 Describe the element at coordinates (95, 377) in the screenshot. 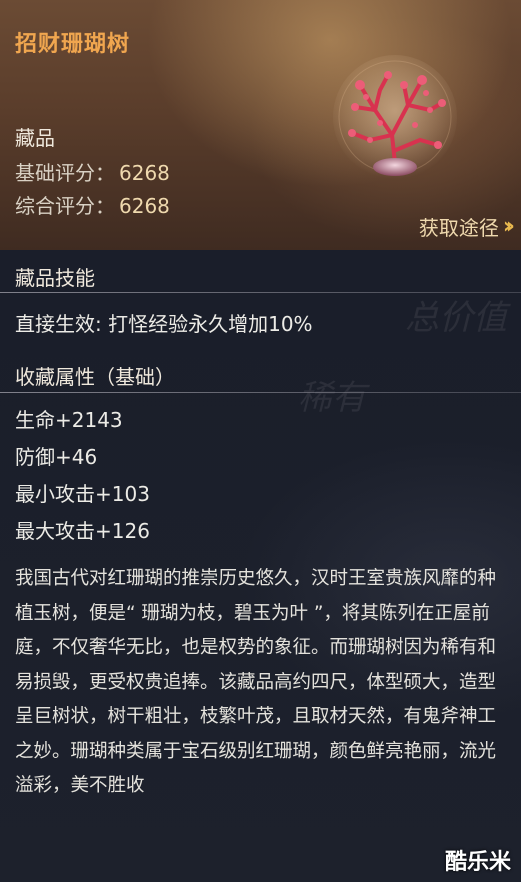

I see `attributes-section-header: 收藏属性（基础）` at that location.